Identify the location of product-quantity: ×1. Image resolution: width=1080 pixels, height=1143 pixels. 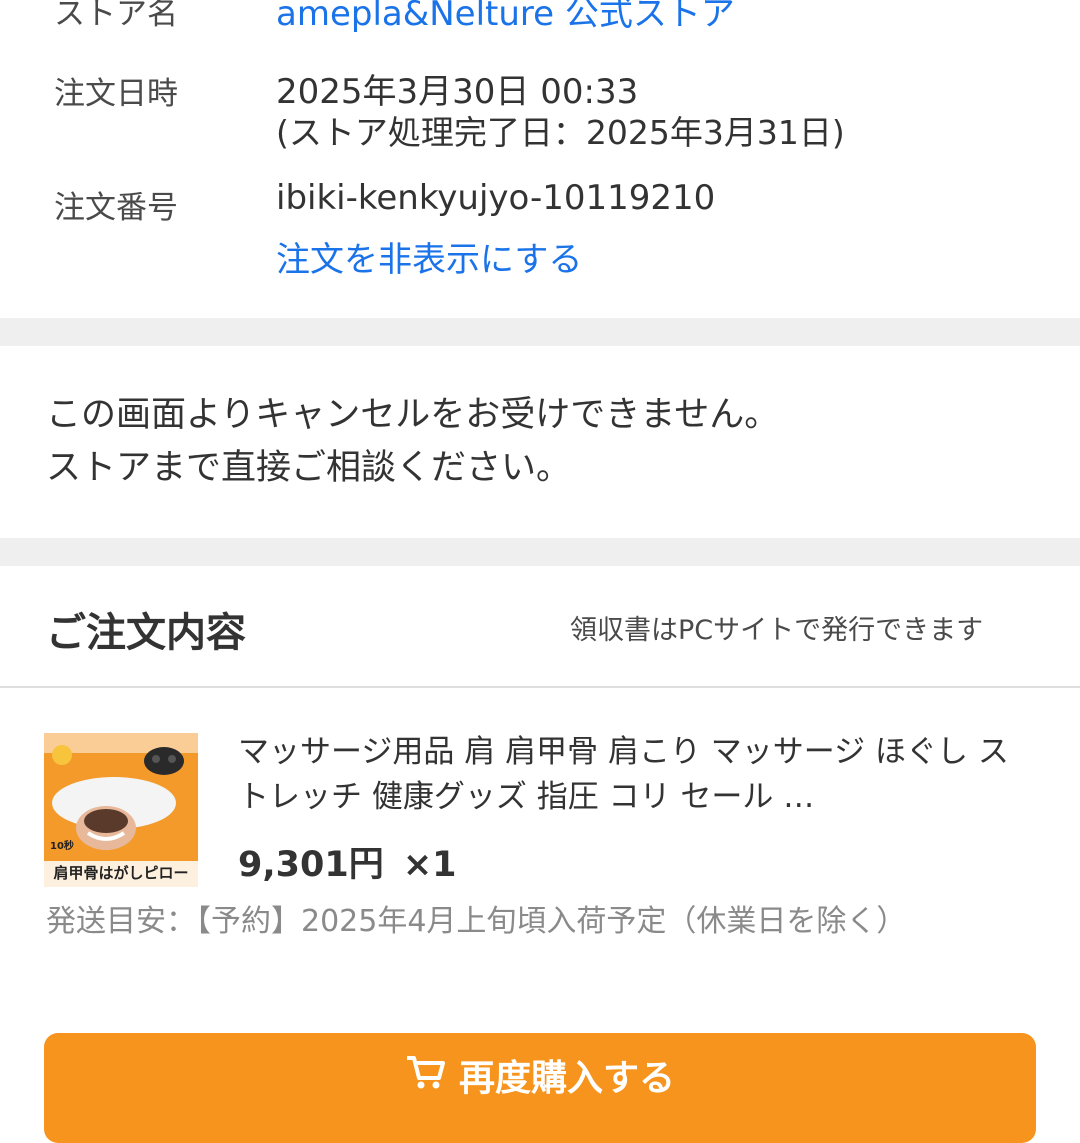
(429, 865).